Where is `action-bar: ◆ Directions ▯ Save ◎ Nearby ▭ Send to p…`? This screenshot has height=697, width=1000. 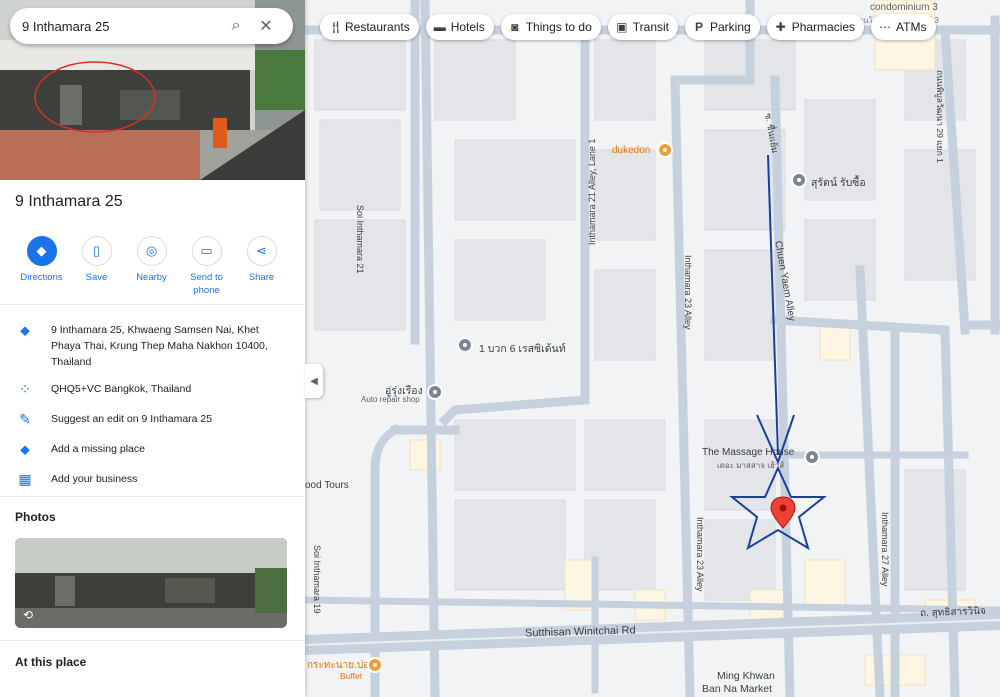 action-bar: ◆ Directions ▯ Save ◎ Nearby ▭ Send to p… is located at coordinates (151, 266).